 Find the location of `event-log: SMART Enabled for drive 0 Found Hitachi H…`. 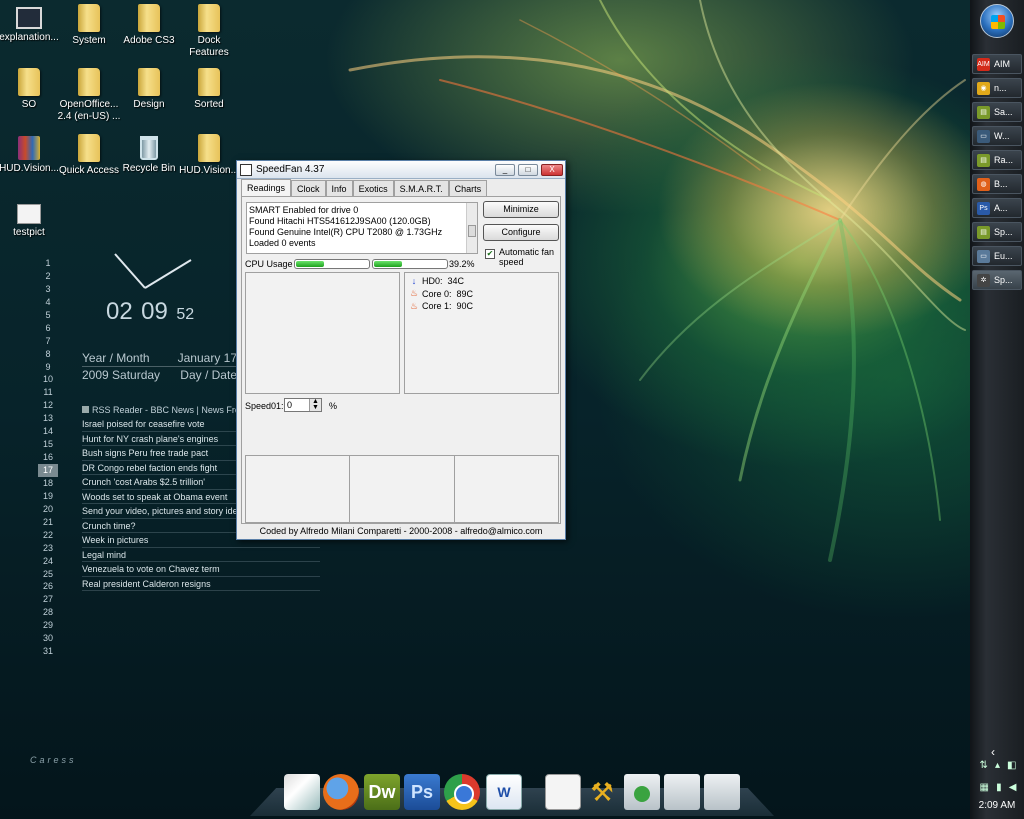

event-log: SMART Enabled for drive 0 Found Hitachi H… is located at coordinates (362, 228).